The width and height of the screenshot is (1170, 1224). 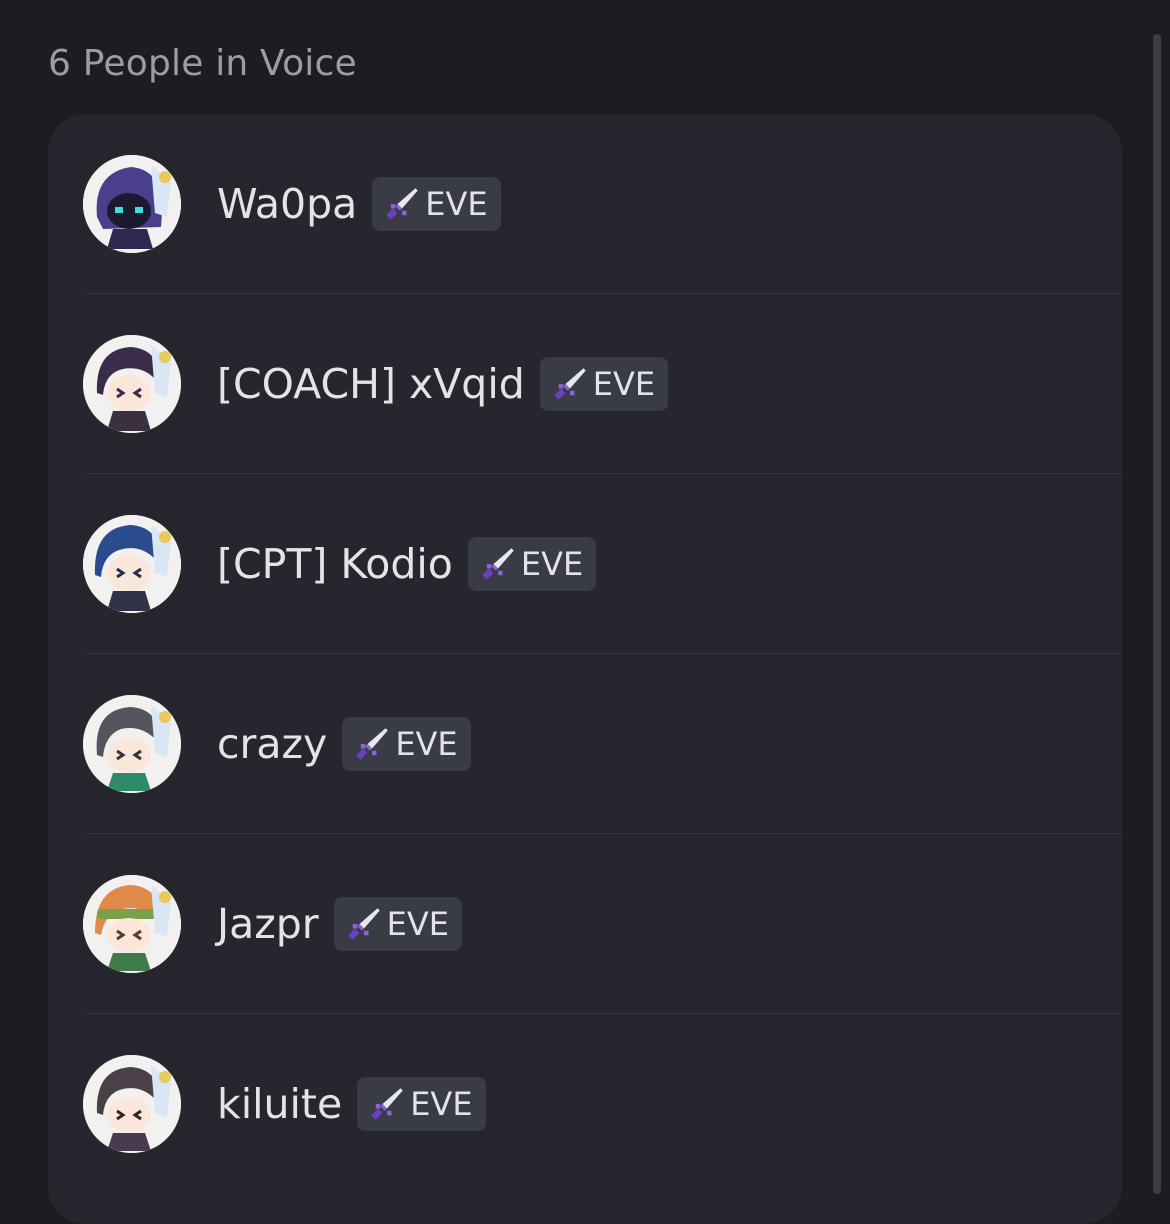 I want to click on participant-name: kiluite, so click(x=280, y=1104).